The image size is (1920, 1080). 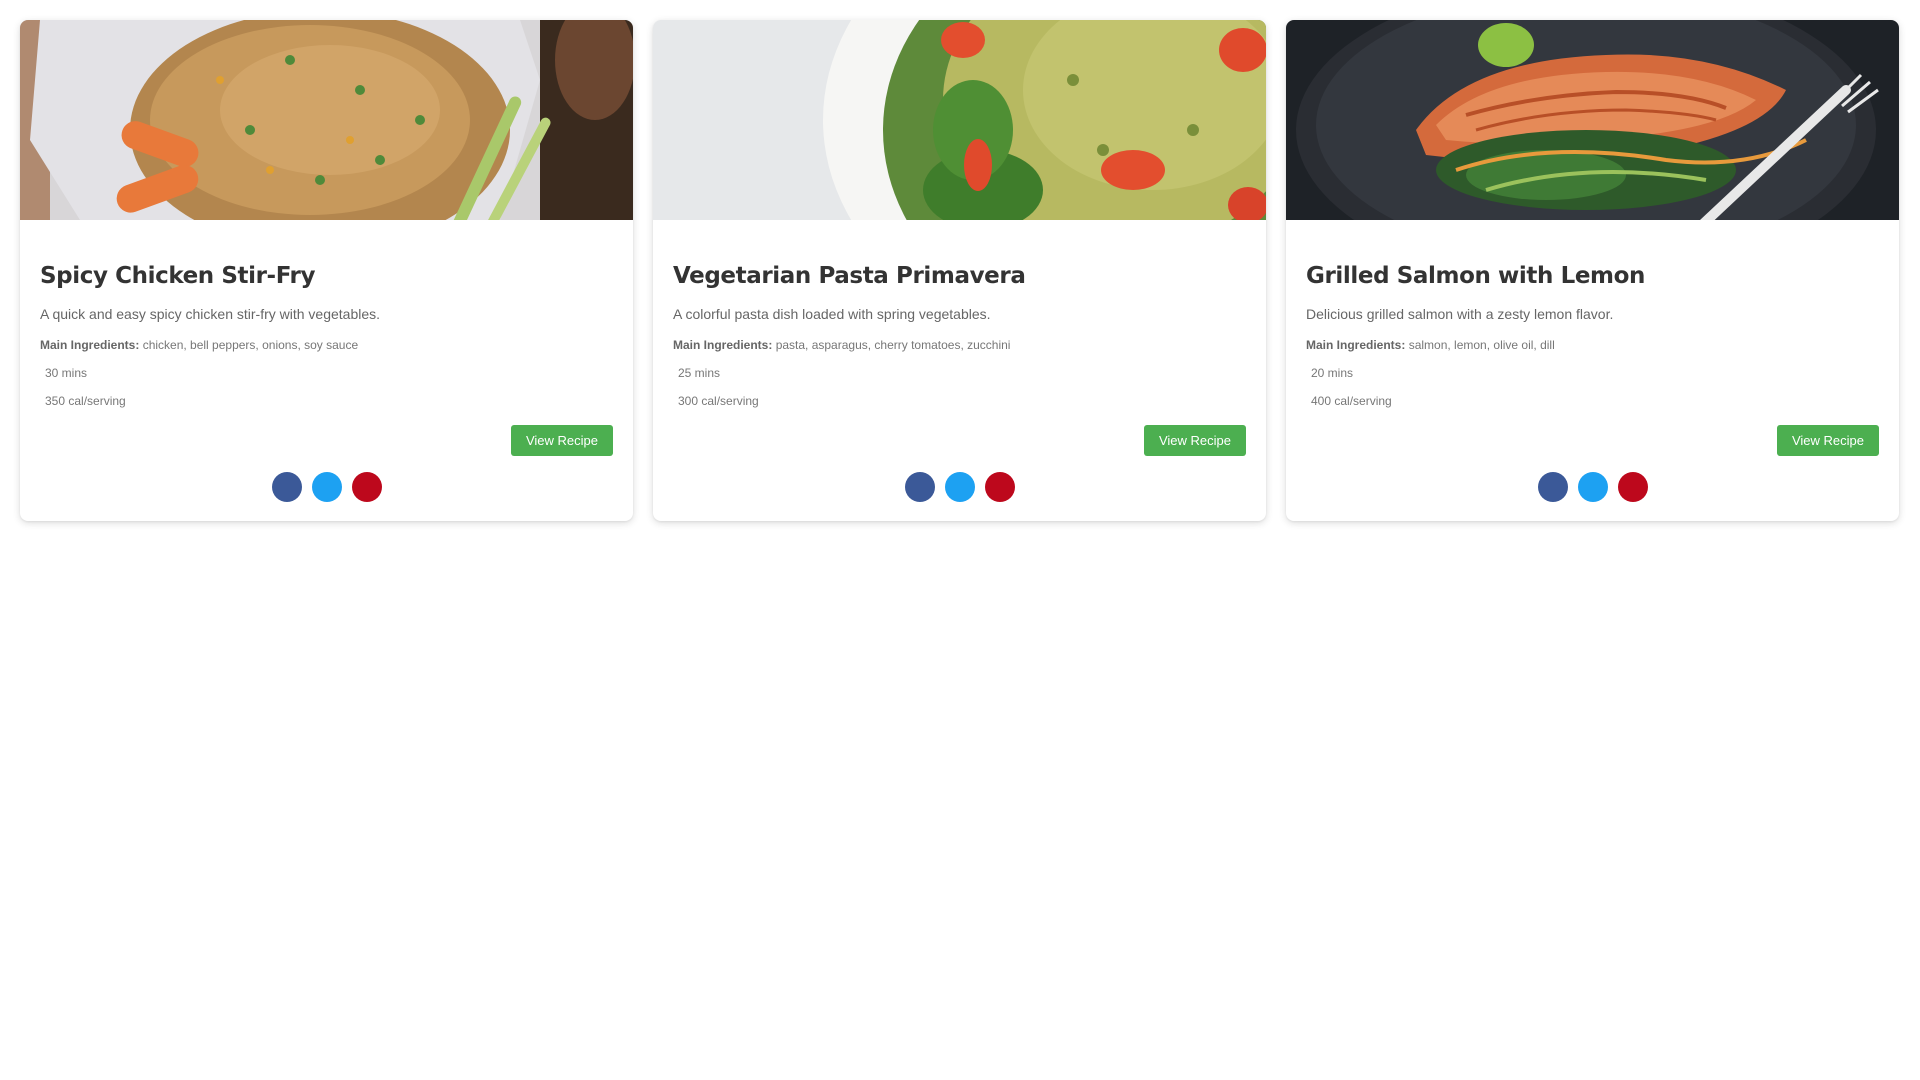 What do you see at coordinates (1475, 276) in the screenshot?
I see `recipe-title: Grilled Salmon with Lemon` at bounding box center [1475, 276].